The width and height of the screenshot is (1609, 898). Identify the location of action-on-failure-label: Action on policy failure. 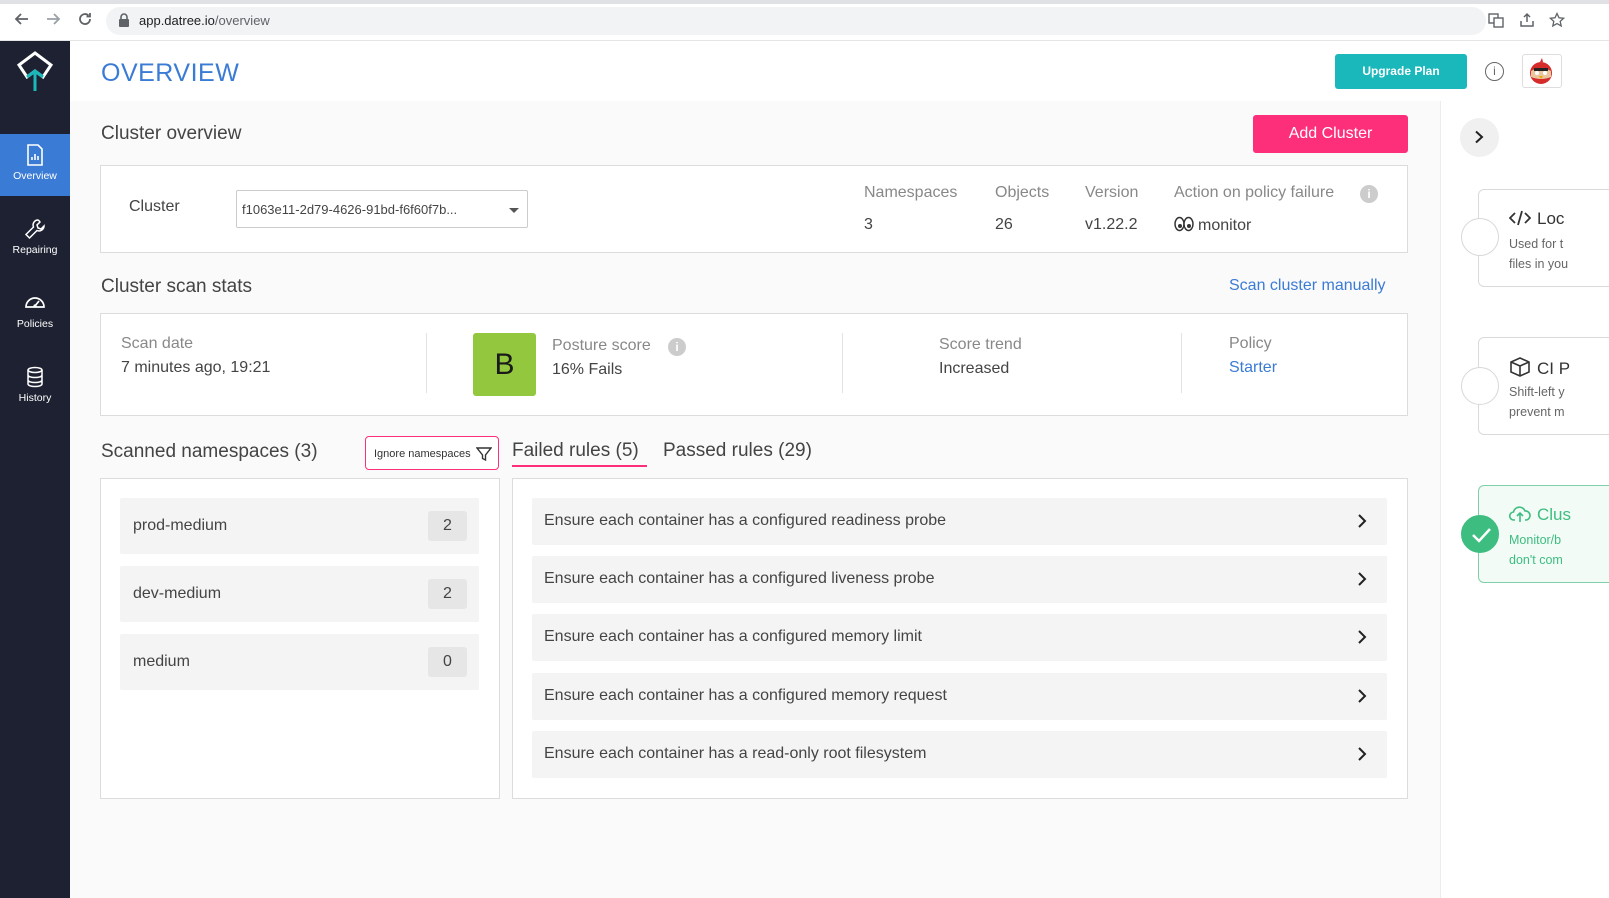
(1254, 192).